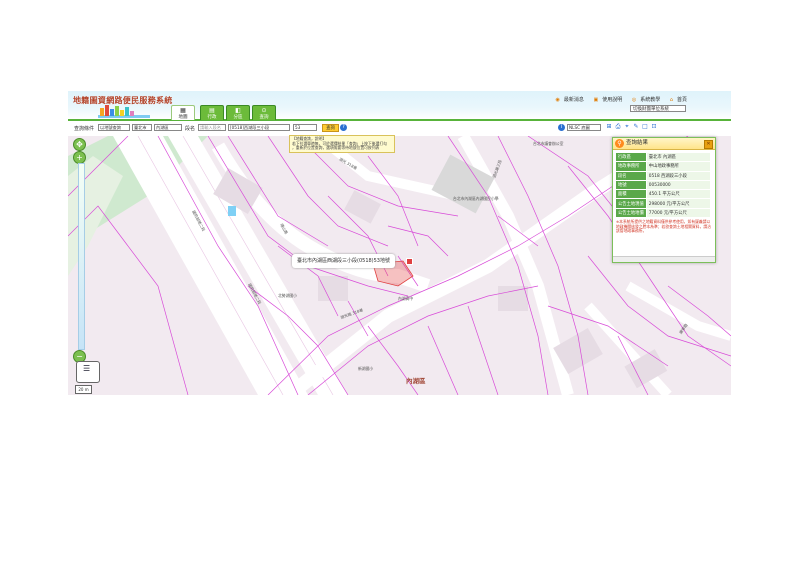 Image resolution: width=800 pixels, height=565 pixels. What do you see at coordinates (681, 100) in the screenshot?
I see `link-home-label: 首頁` at bounding box center [681, 100].